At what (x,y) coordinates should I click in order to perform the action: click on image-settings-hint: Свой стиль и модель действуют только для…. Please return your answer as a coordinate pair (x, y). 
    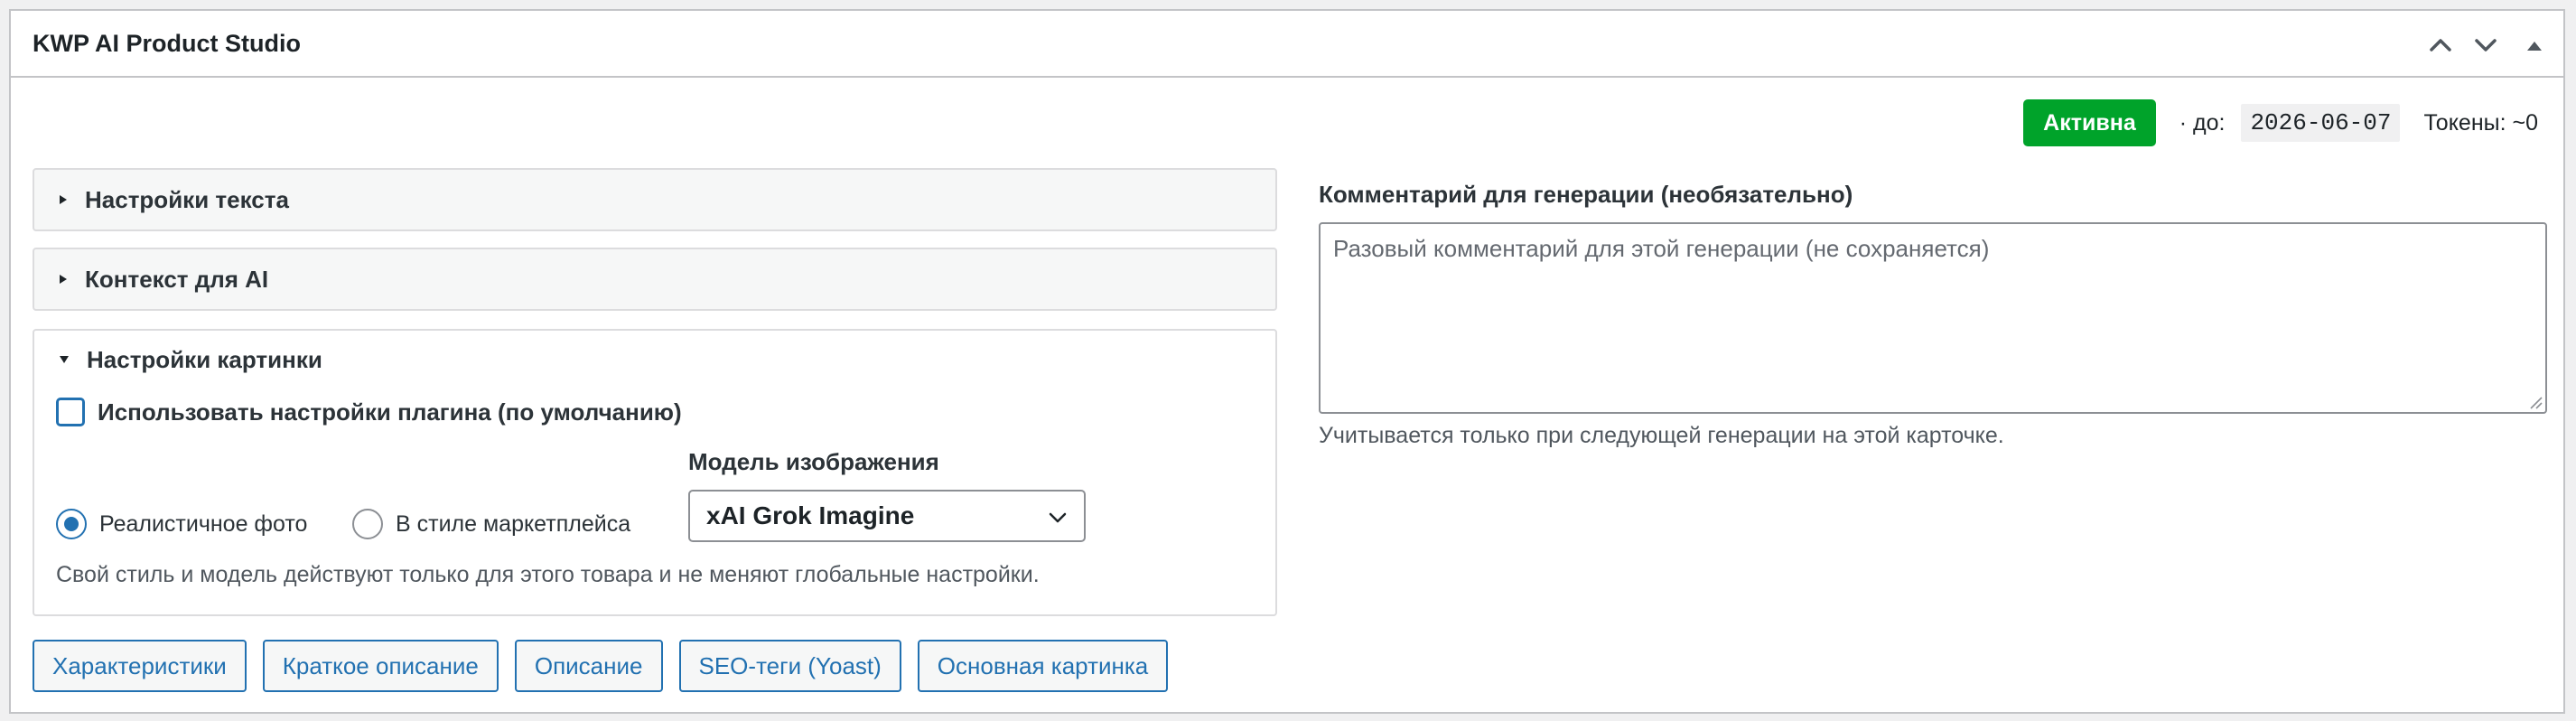
    Looking at the image, I should click on (548, 574).